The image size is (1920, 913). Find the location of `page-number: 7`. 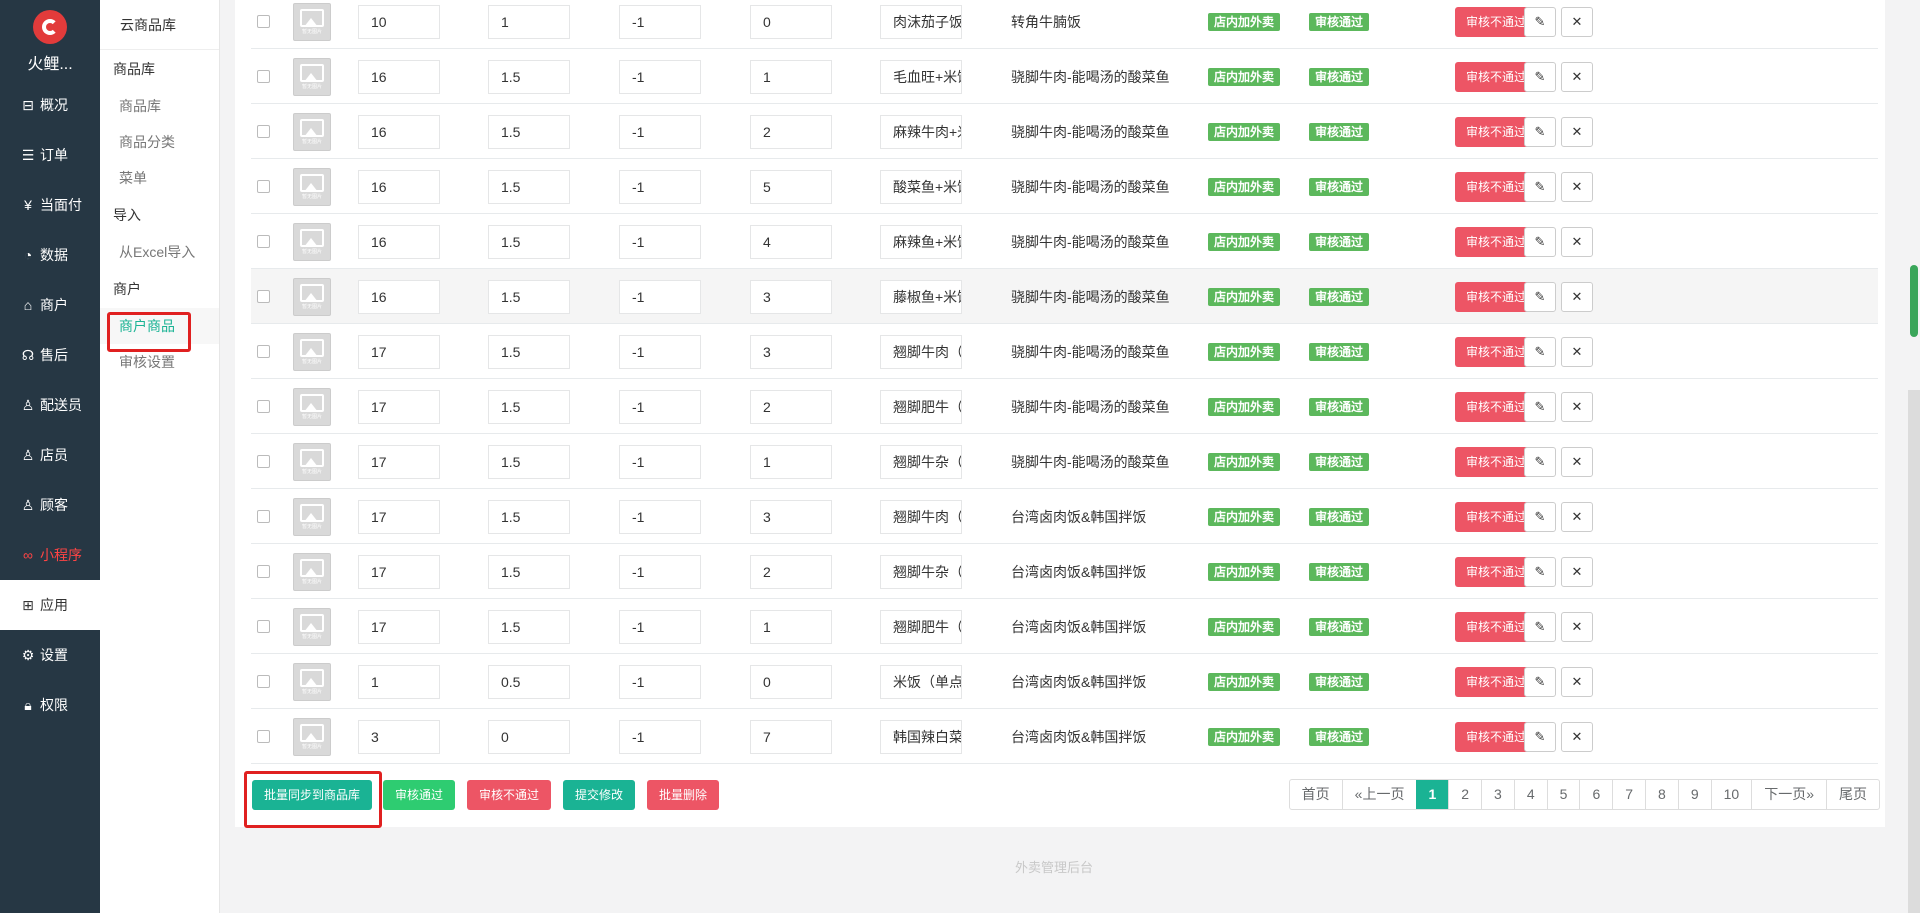

page-number: 7 is located at coordinates (1628, 794).